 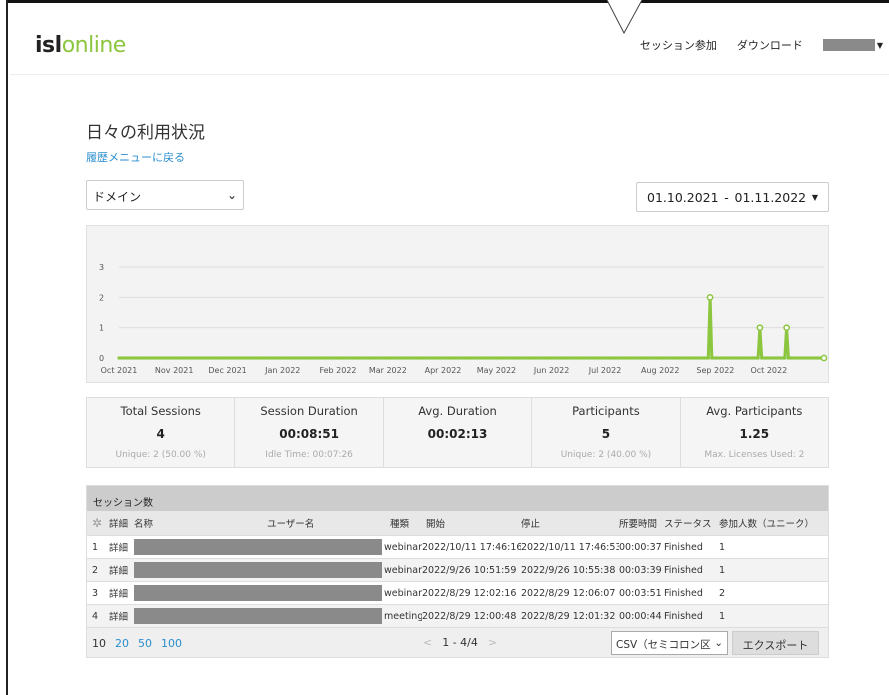 I want to click on date-range-picker: 01.10.2021 - 01.11.2022 ▼, so click(x=732, y=197).